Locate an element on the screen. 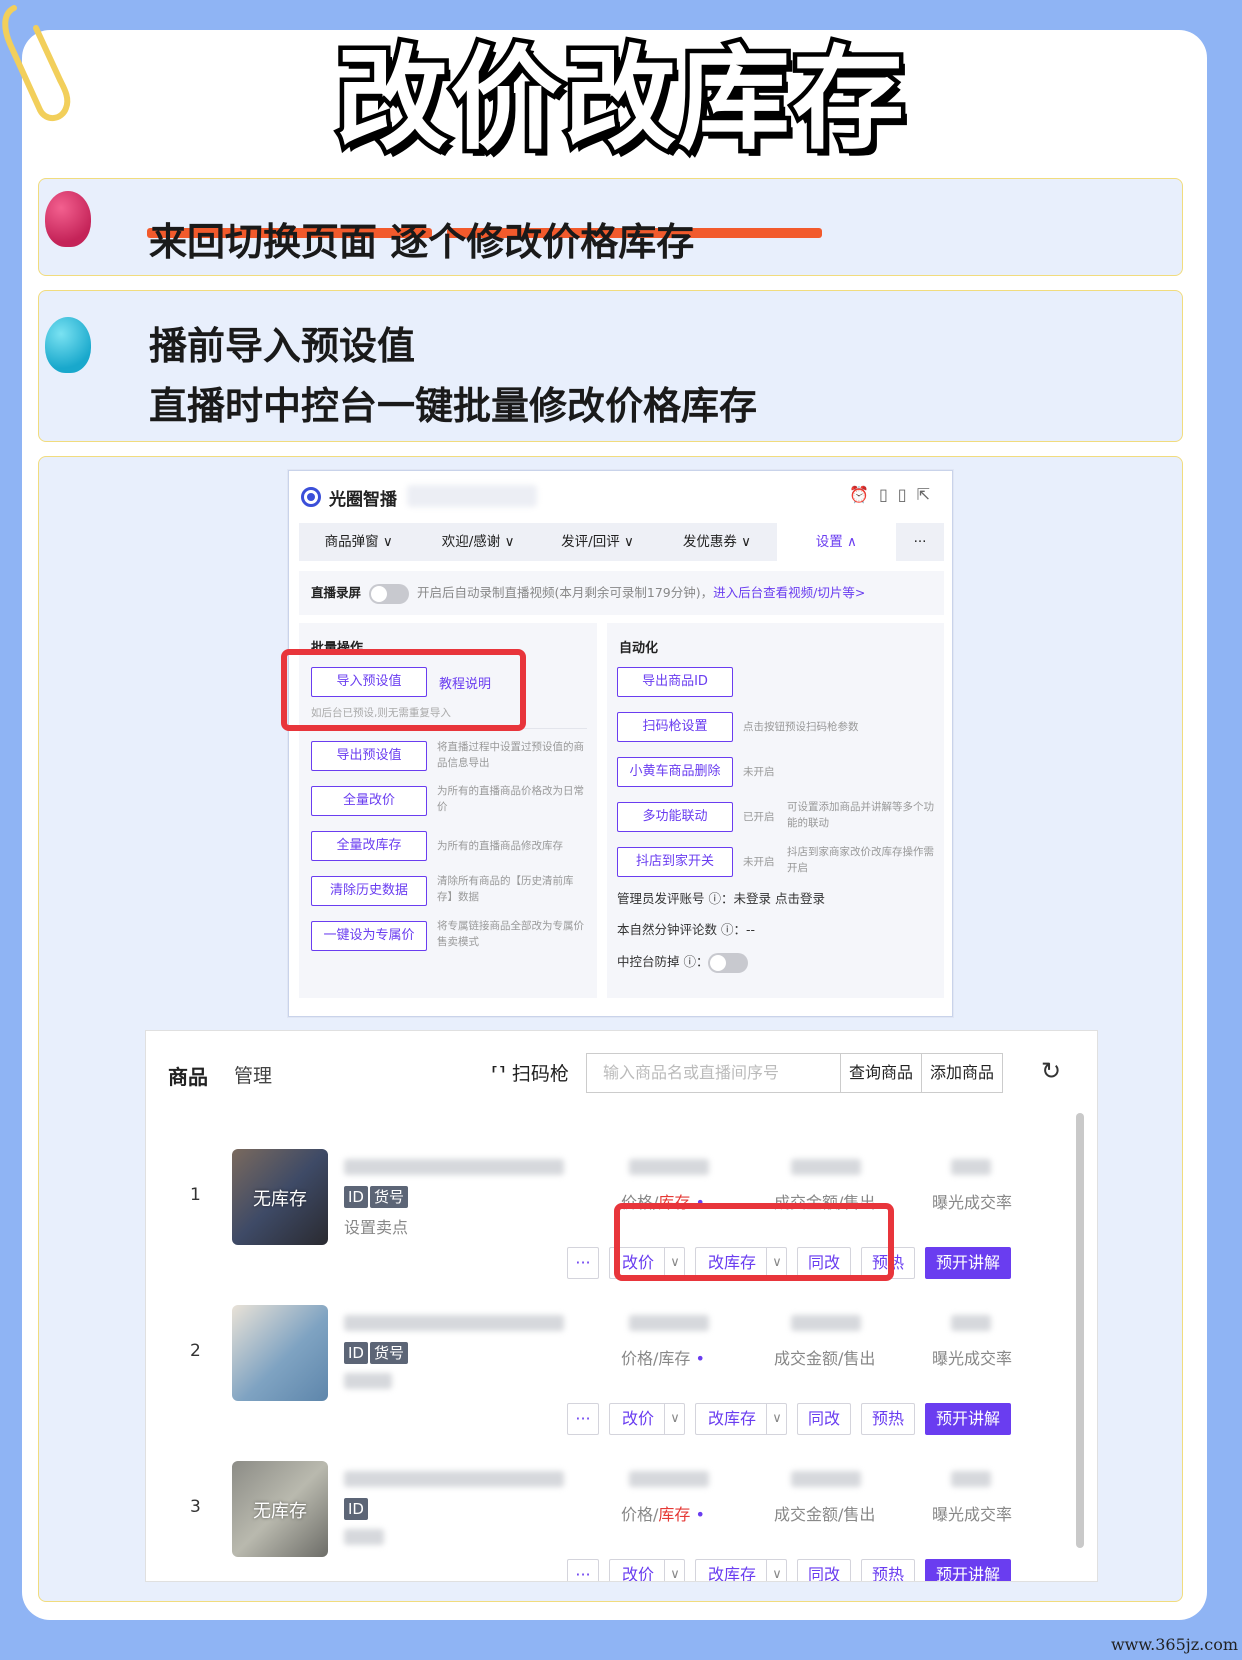 The height and width of the screenshot is (1660, 1242). scanner-button: ⸢⸣ 扫码枪 is located at coordinates (530, 1072).